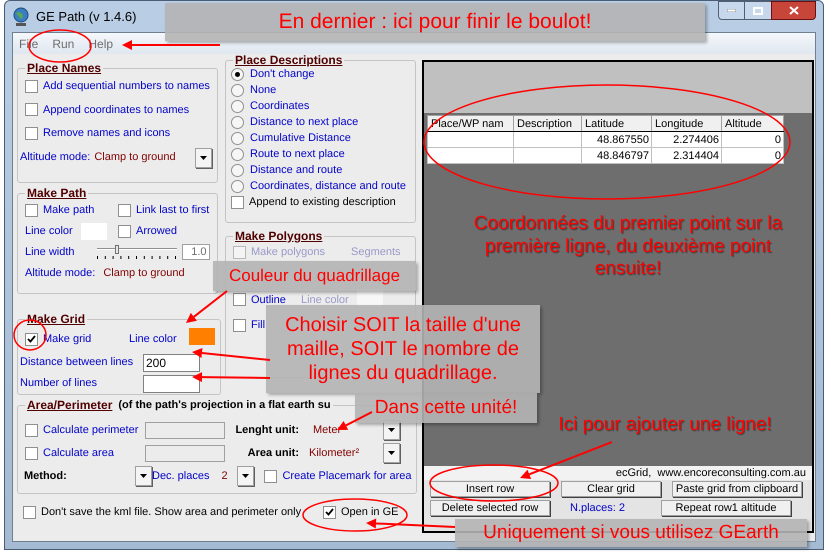 The image size is (831, 556). What do you see at coordinates (297, 154) in the screenshot?
I see `radio-label: Route to next place` at bounding box center [297, 154].